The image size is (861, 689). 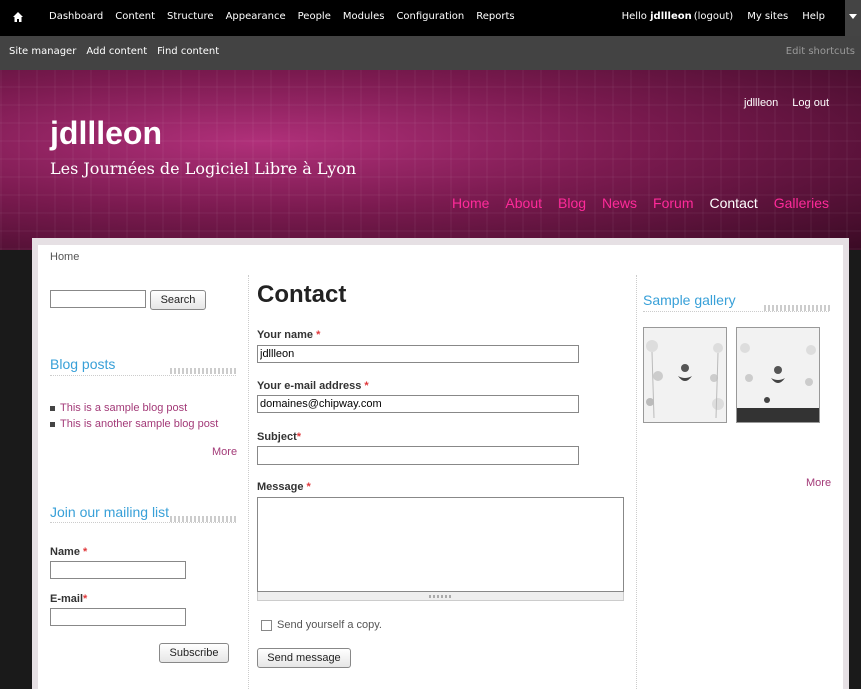 What do you see at coordinates (134, 408) in the screenshot?
I see `blog-post-link: This is a sample blog post` at bounding box center [134, 408].